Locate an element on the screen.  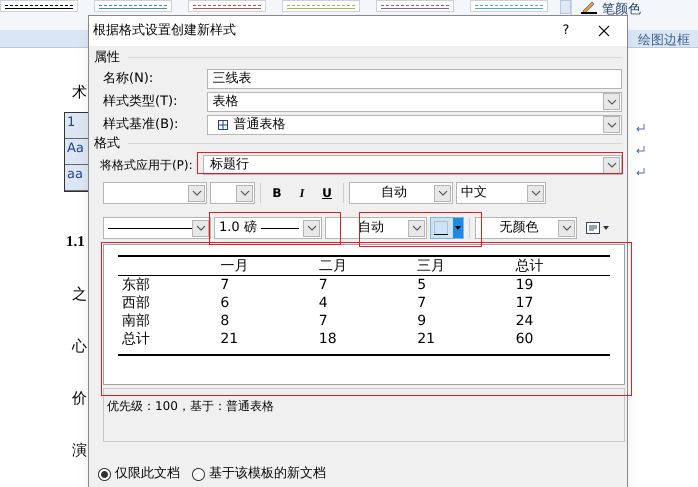
preview-cell-text: 19 is located at coordinates (524, 285).